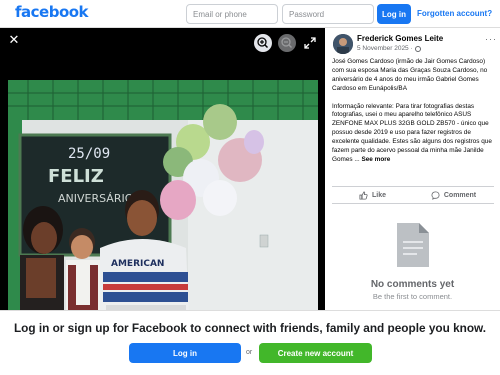  What do you see at coordinates (363, 195) in the screenshot?
I see `like-icon` at bounding box center [363, 195].